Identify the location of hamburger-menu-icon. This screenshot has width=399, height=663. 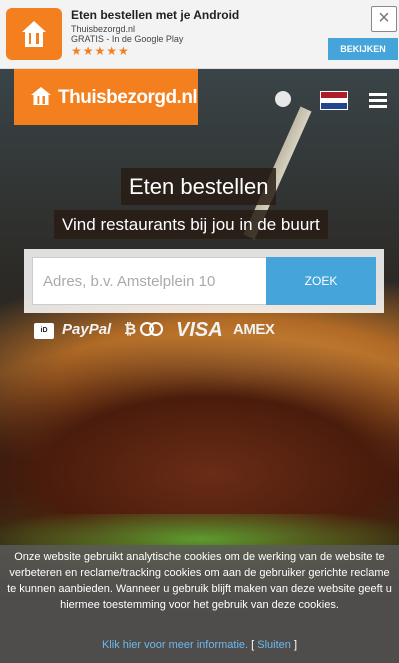
(378, 102).